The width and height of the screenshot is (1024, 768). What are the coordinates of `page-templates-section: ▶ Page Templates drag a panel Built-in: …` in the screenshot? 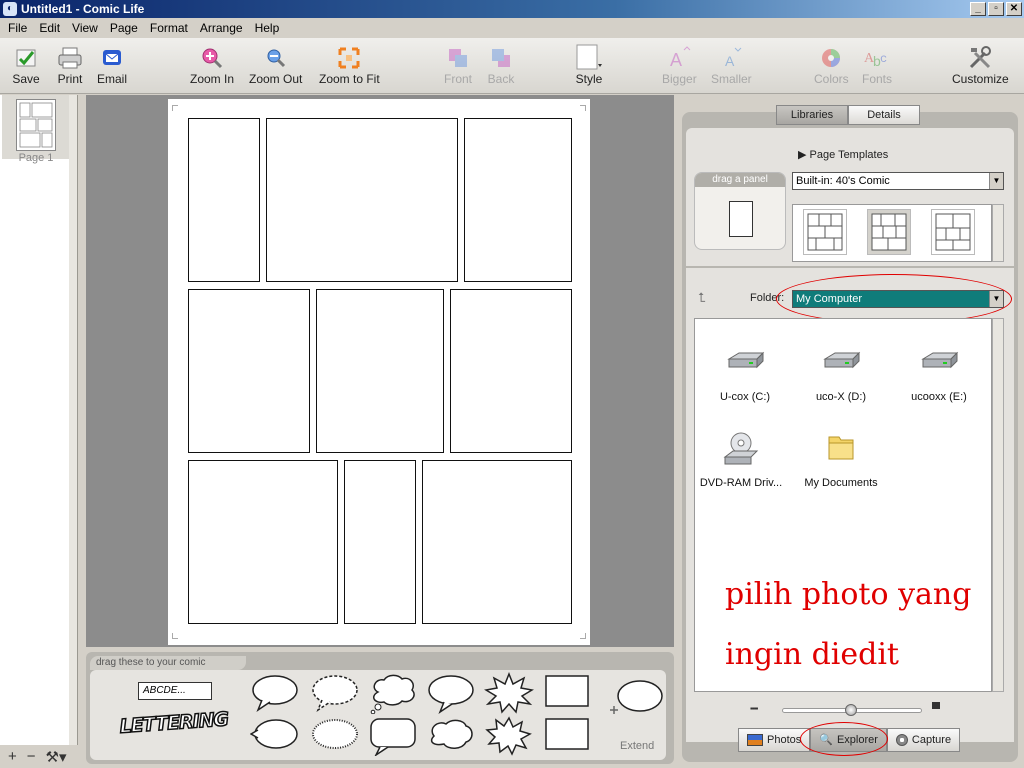 It's located at (850, 197).